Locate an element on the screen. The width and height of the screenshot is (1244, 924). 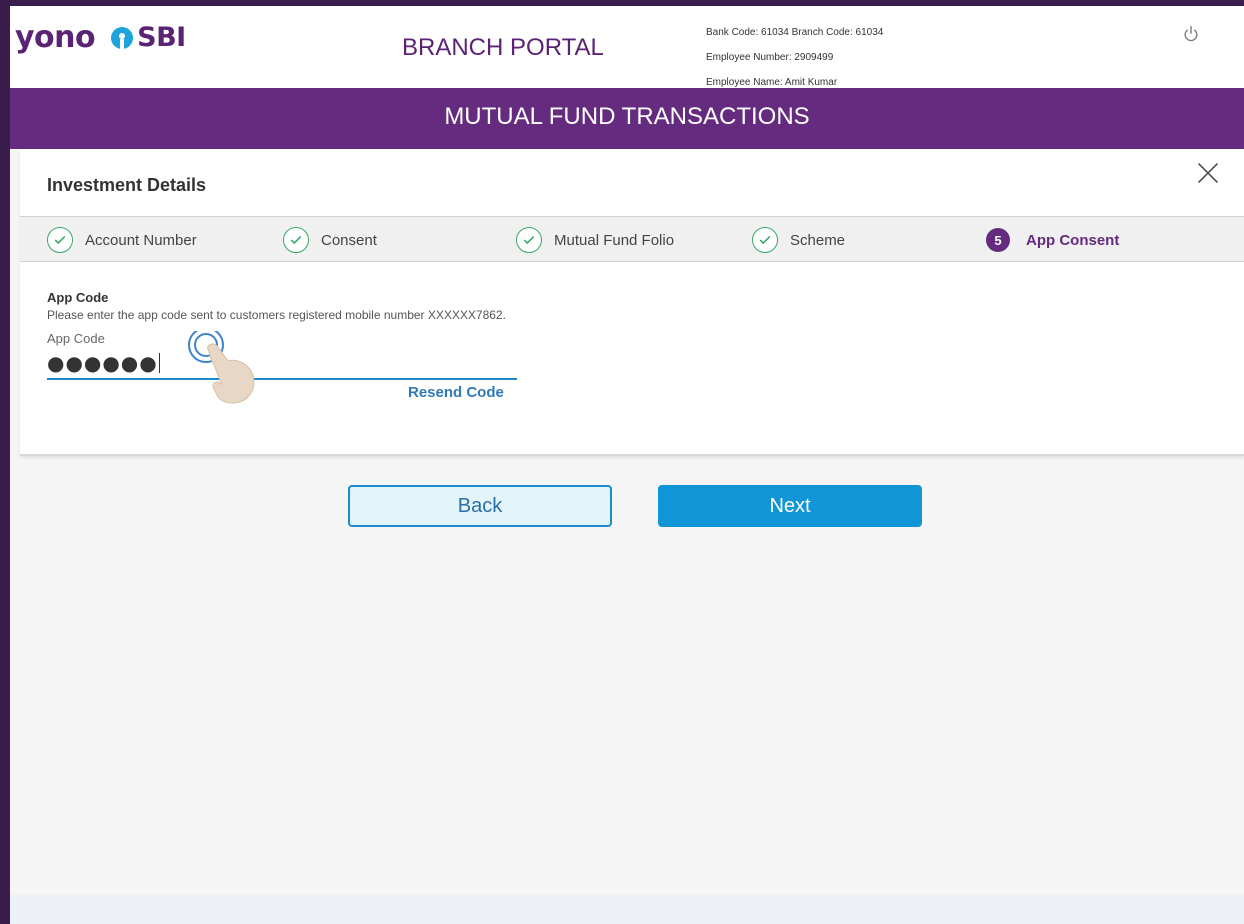
step-account-number: Account Number is located at coordinates (122, 240).